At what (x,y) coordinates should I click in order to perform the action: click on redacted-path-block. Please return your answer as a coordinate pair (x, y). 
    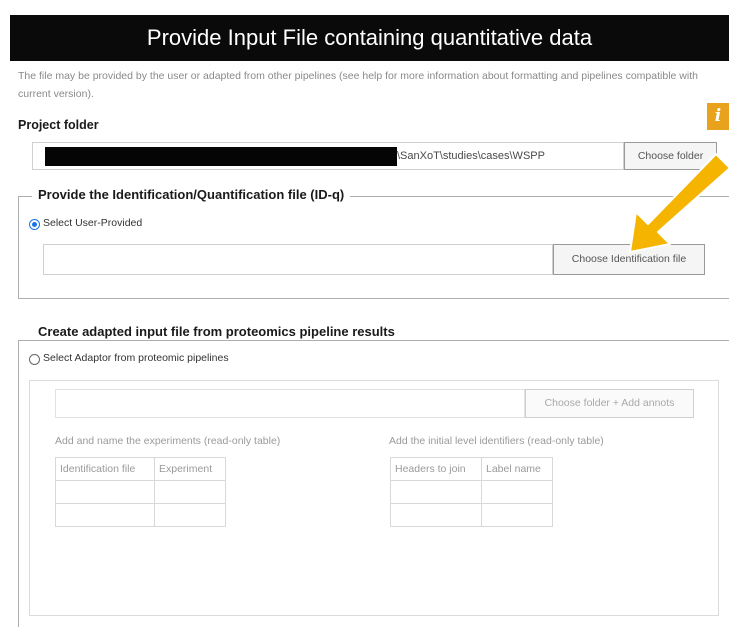
    Looking at the image, I should click on (221, 156).